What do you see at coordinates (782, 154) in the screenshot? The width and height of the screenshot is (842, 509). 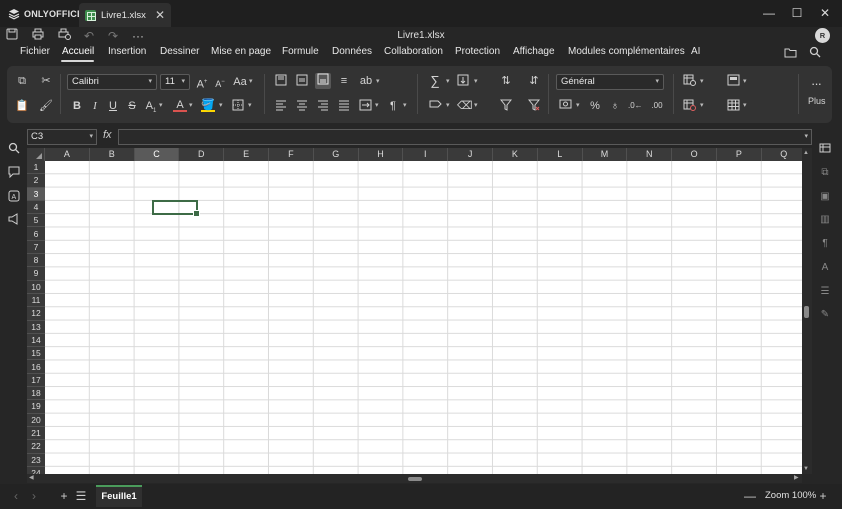 I see `column-header: Q` at bounding box center [782, 154].